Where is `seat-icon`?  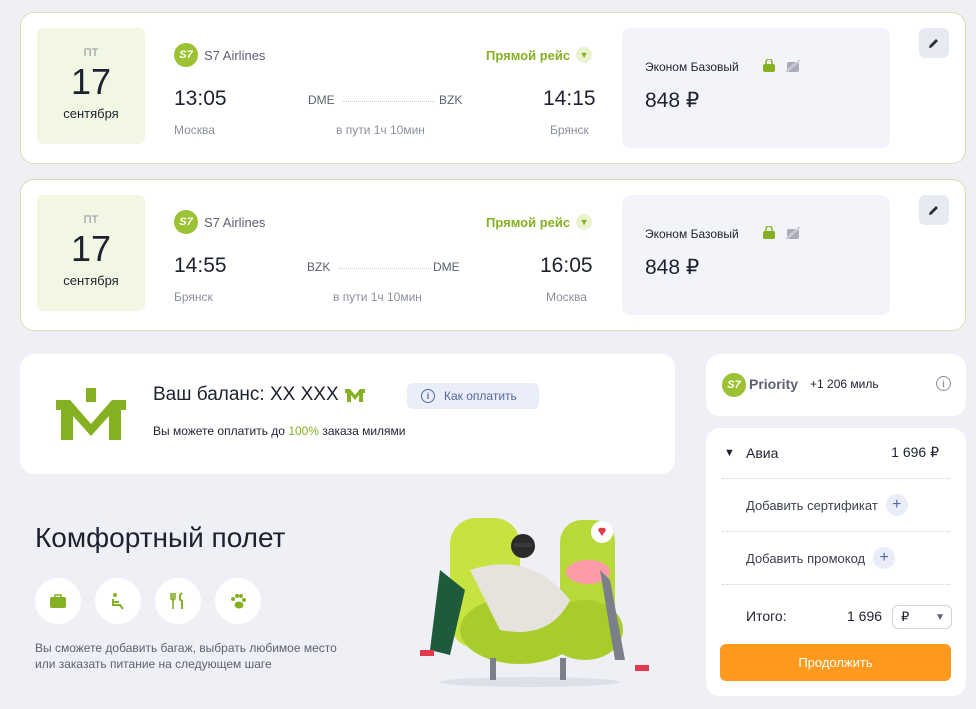
seat-icon is located at coordinates (118, 601).